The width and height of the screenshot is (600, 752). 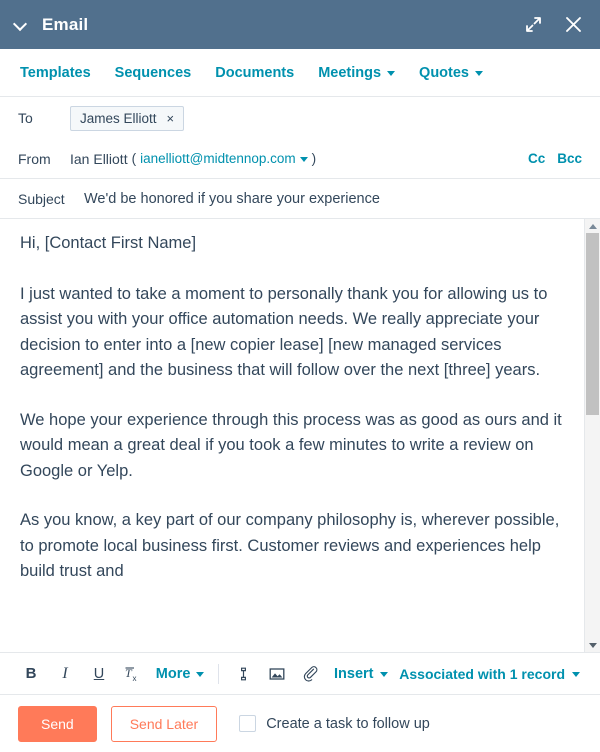 I want to click on cc-link: Cc, so click(x=536, y=158).